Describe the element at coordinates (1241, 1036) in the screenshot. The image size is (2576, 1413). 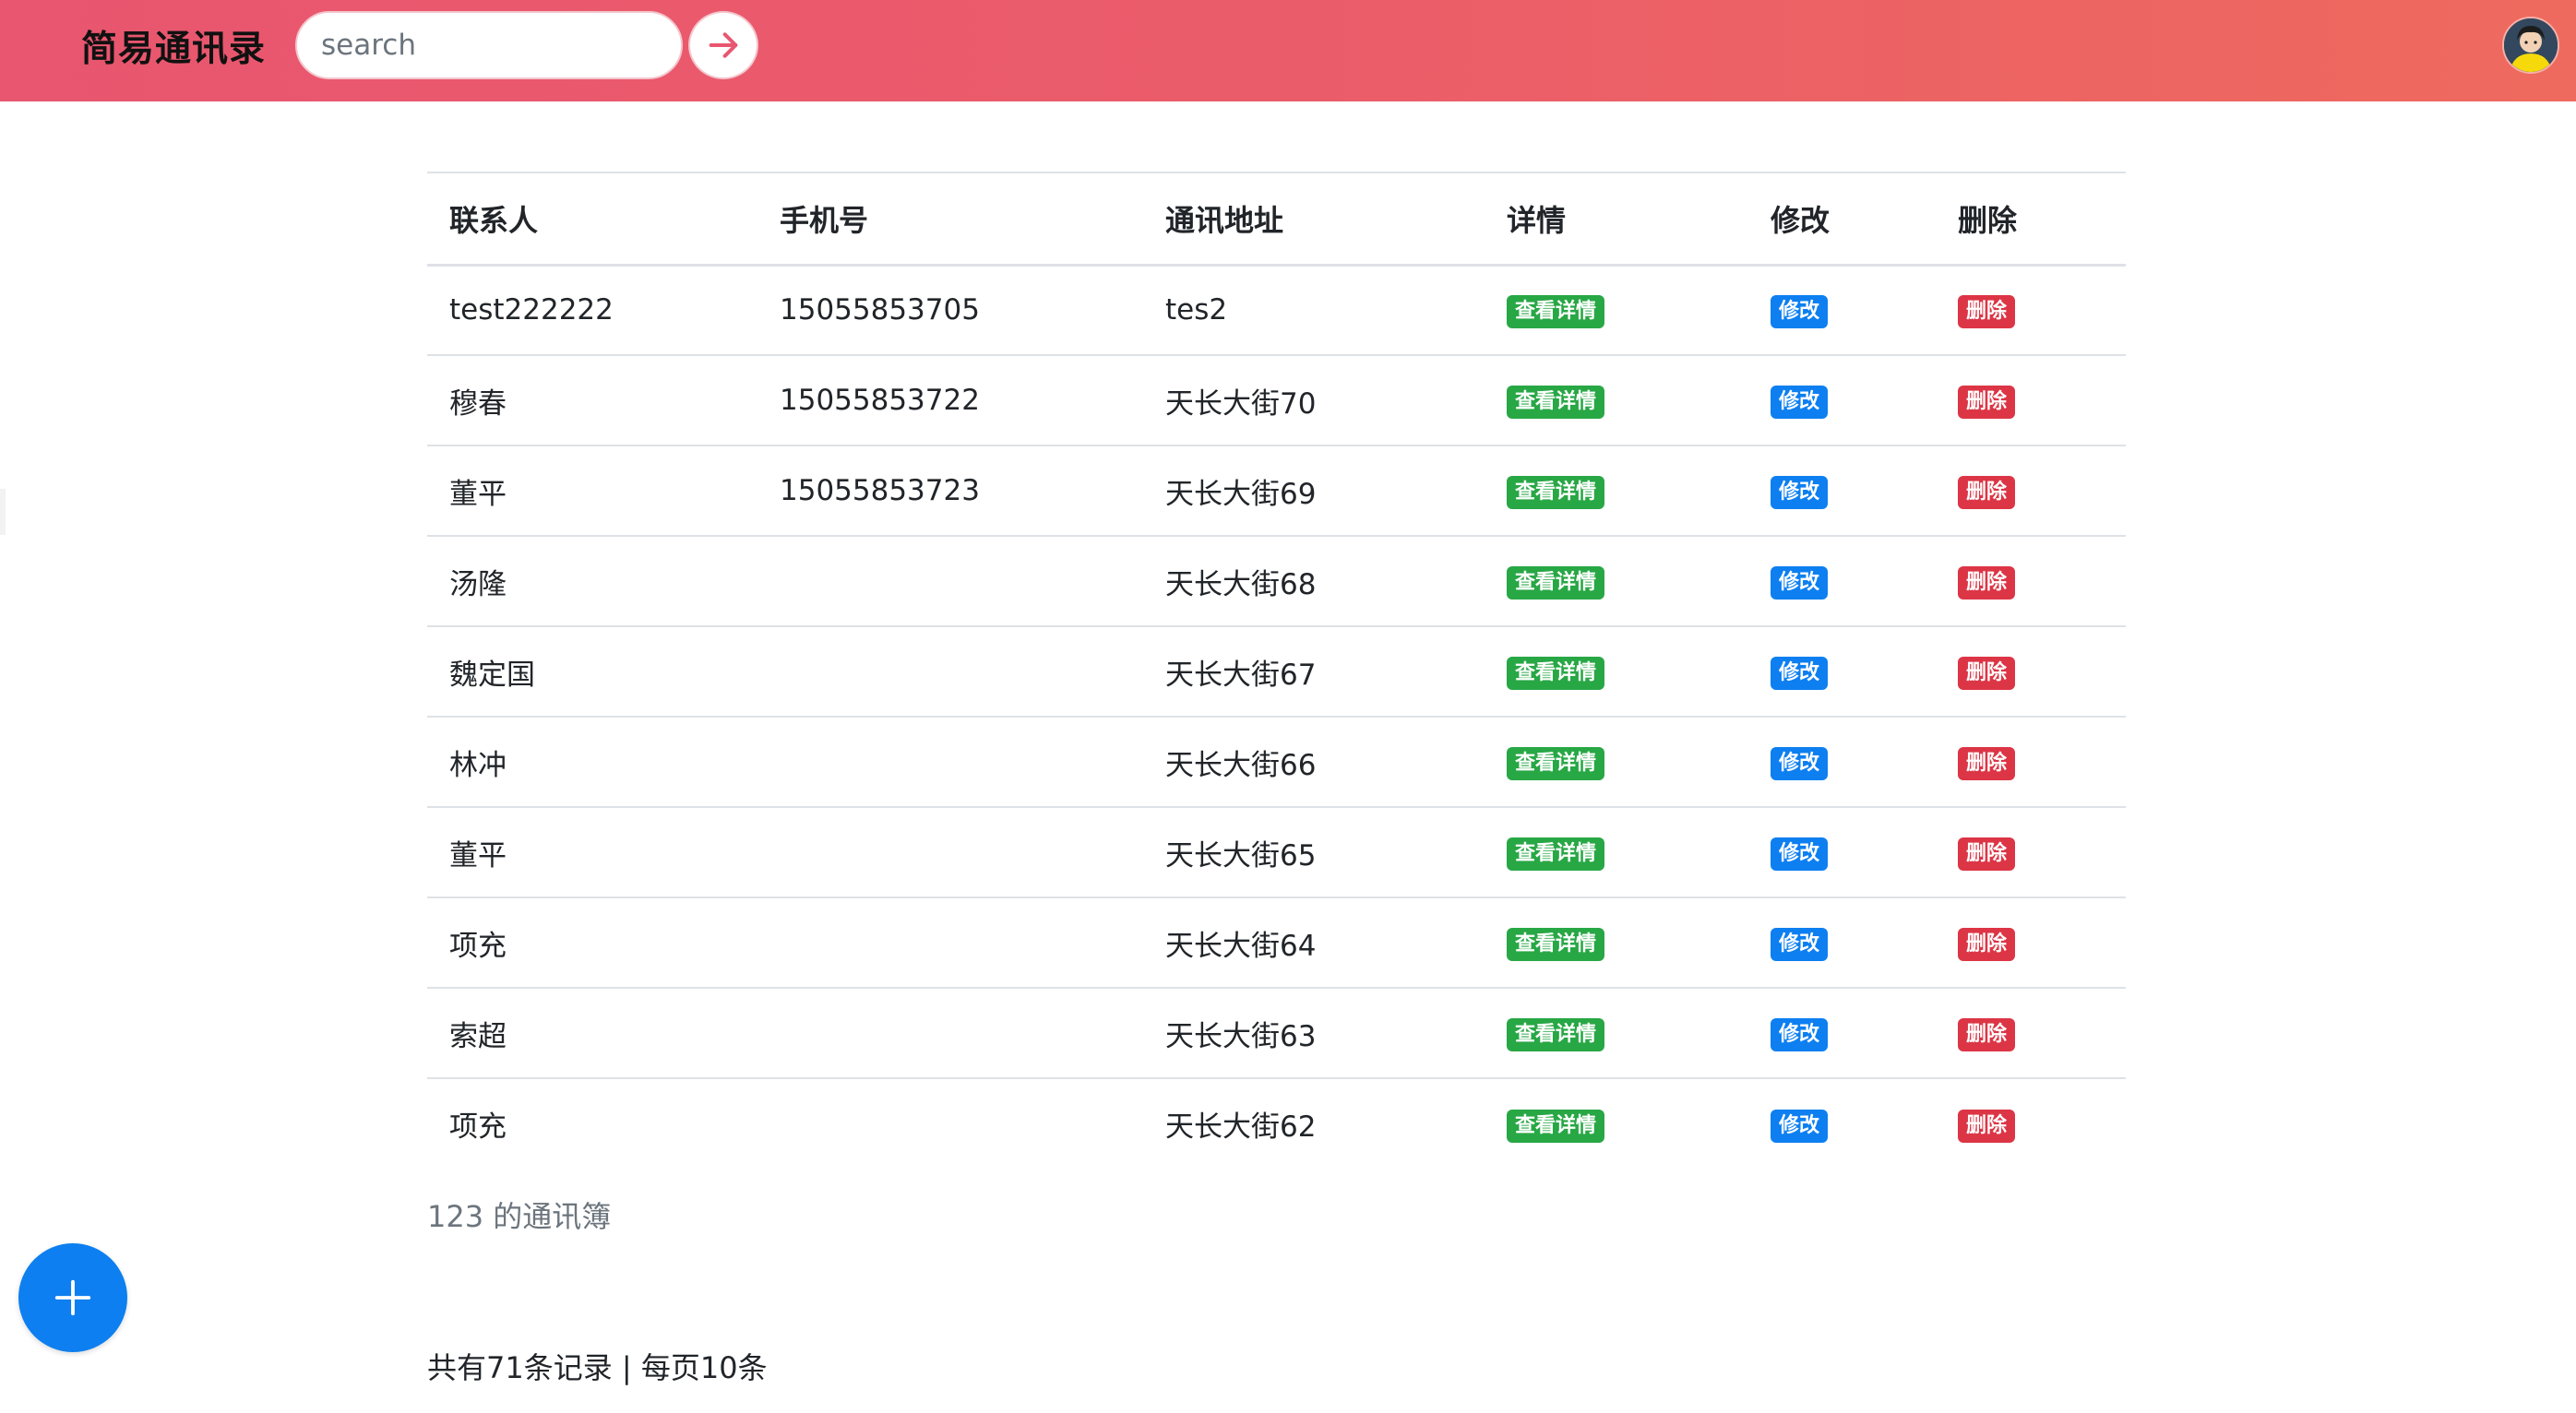
I see `contact-address: 天长大街63` at that location.